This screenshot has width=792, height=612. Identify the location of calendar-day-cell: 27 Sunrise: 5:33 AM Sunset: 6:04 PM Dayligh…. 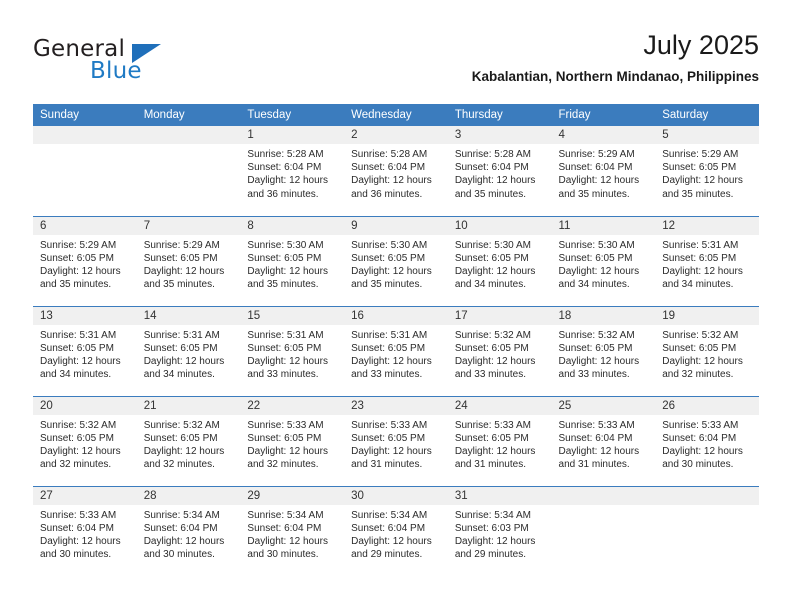
(85, 530).